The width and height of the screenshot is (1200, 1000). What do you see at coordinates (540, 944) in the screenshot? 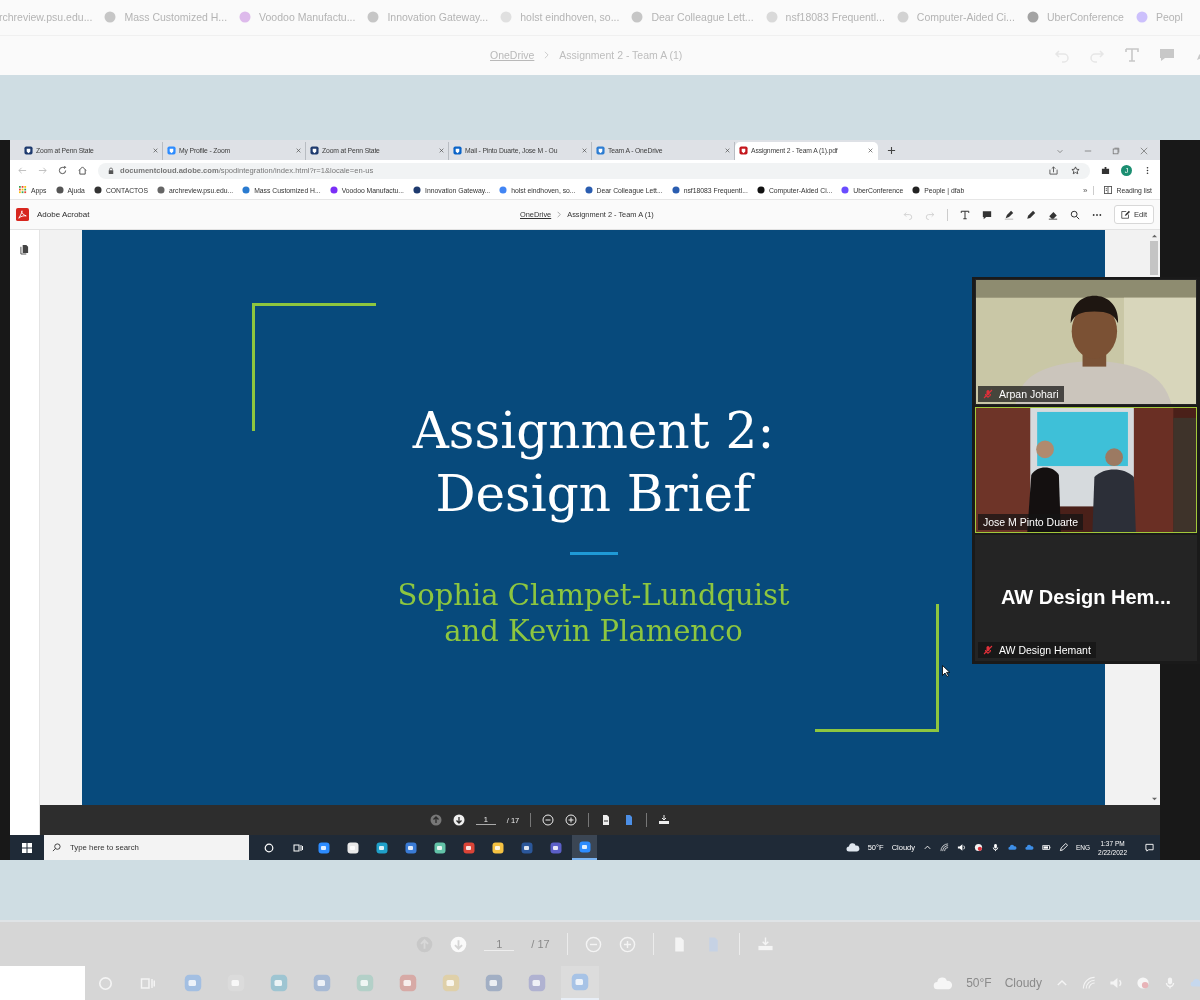
I see `page-count: / 17` at bounding box center [540, 944].